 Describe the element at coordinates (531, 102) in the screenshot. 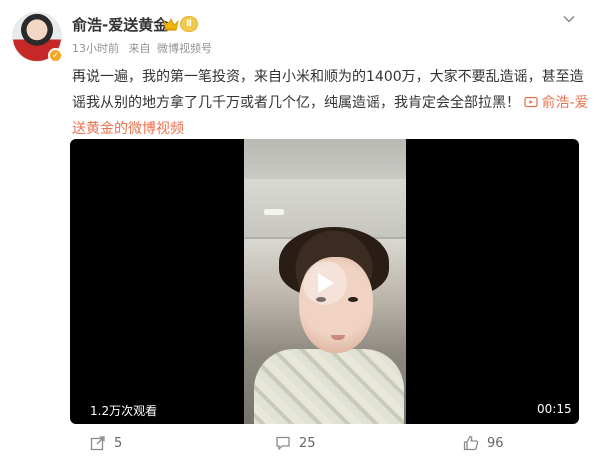

I see `video-link-icon` at that location.